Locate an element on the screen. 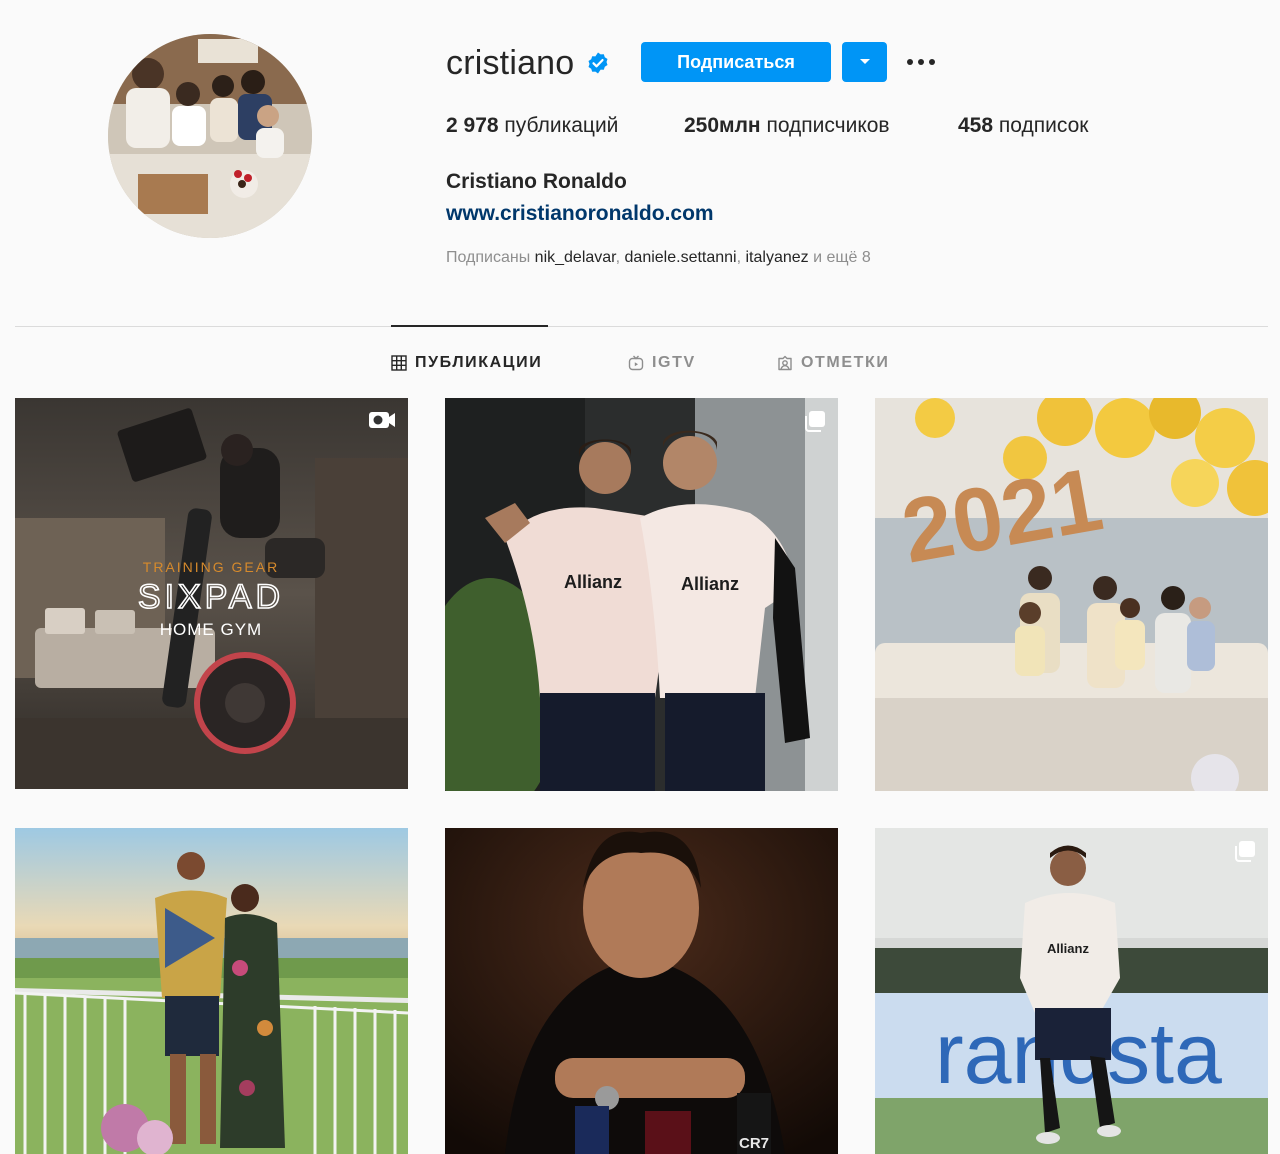  tab-tagged: ОТМЕТКИ is located at coordinates (833, 363).